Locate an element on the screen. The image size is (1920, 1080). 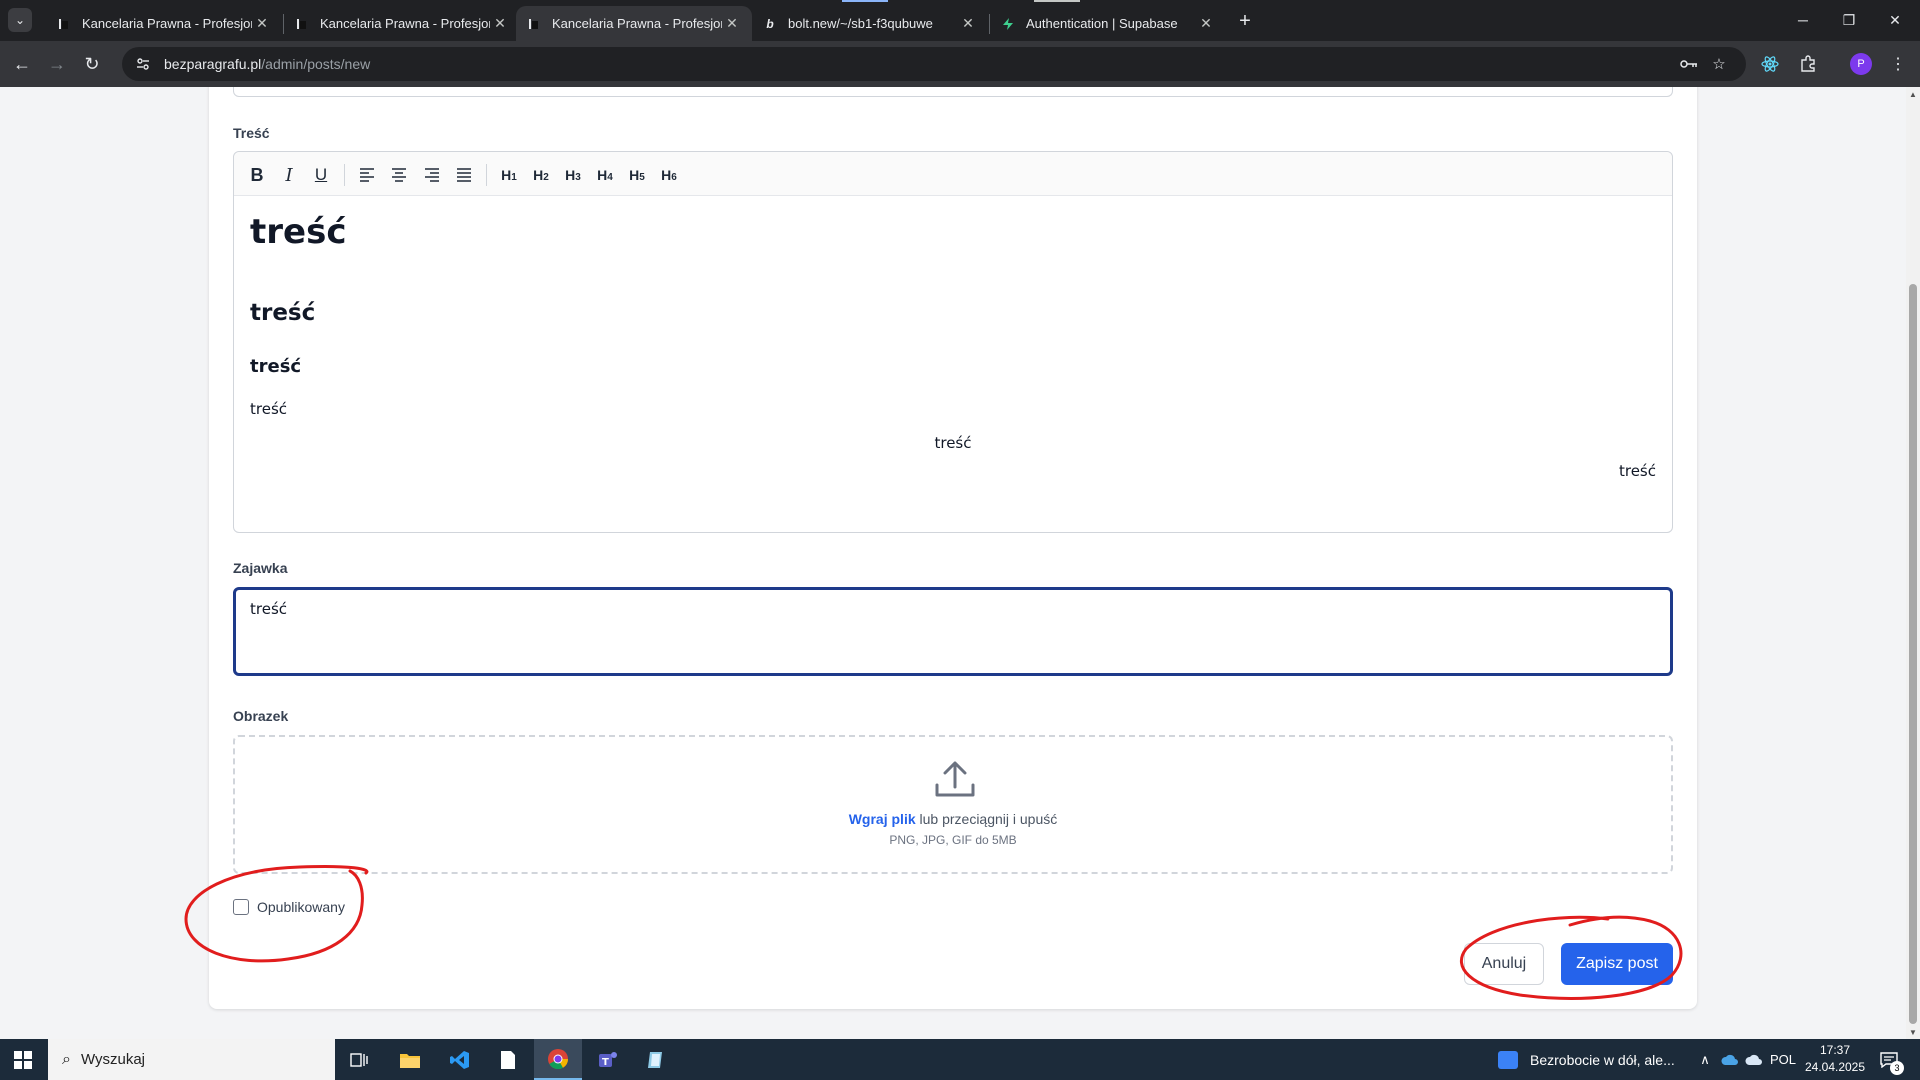
page-scrollbar: ▲ ▼ is located at coordinates (1913, 563).